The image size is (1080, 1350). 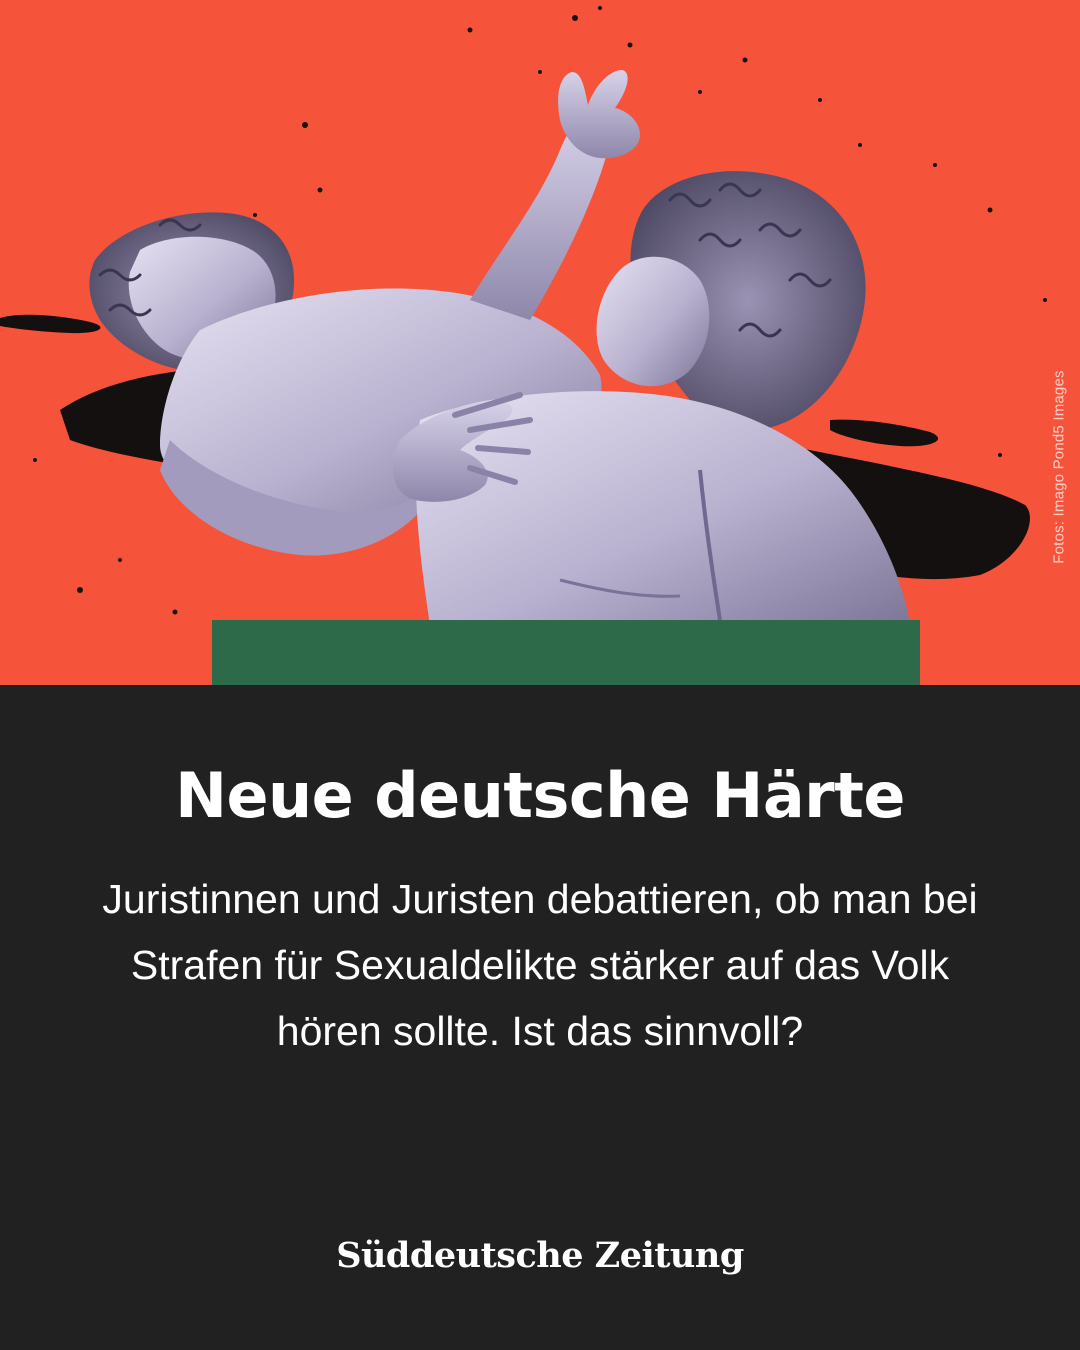 I want to click on brand-logo: Süddeutsche Zeitung, so click(x=540, y=1255).